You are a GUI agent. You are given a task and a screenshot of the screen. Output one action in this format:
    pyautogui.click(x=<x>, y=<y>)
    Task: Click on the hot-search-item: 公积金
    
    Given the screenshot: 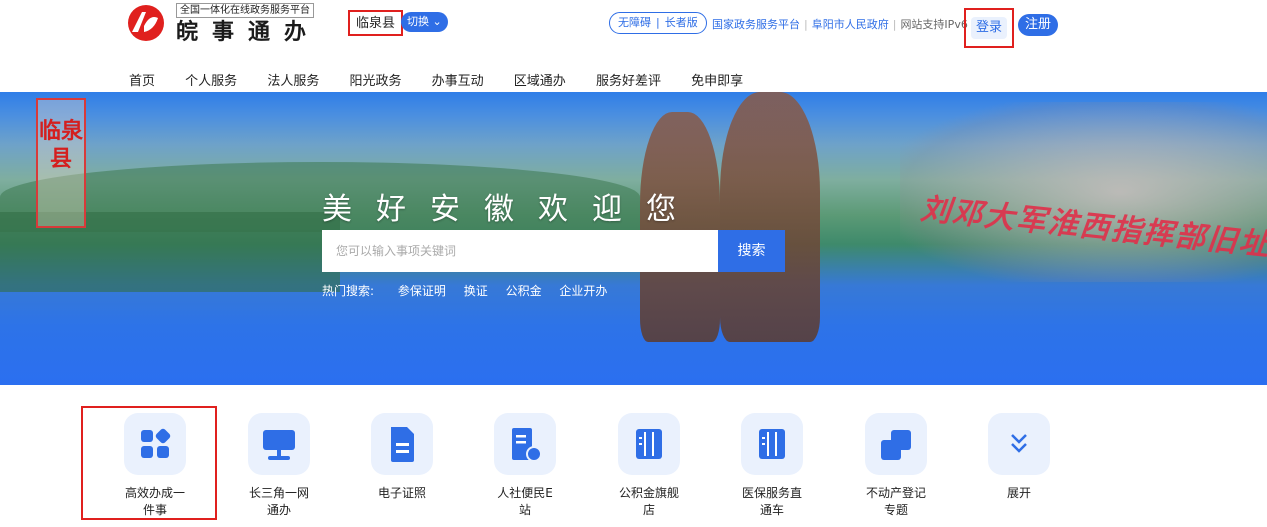 What is the action you would take?
    pyautogui.click(x=524, y=291)
    